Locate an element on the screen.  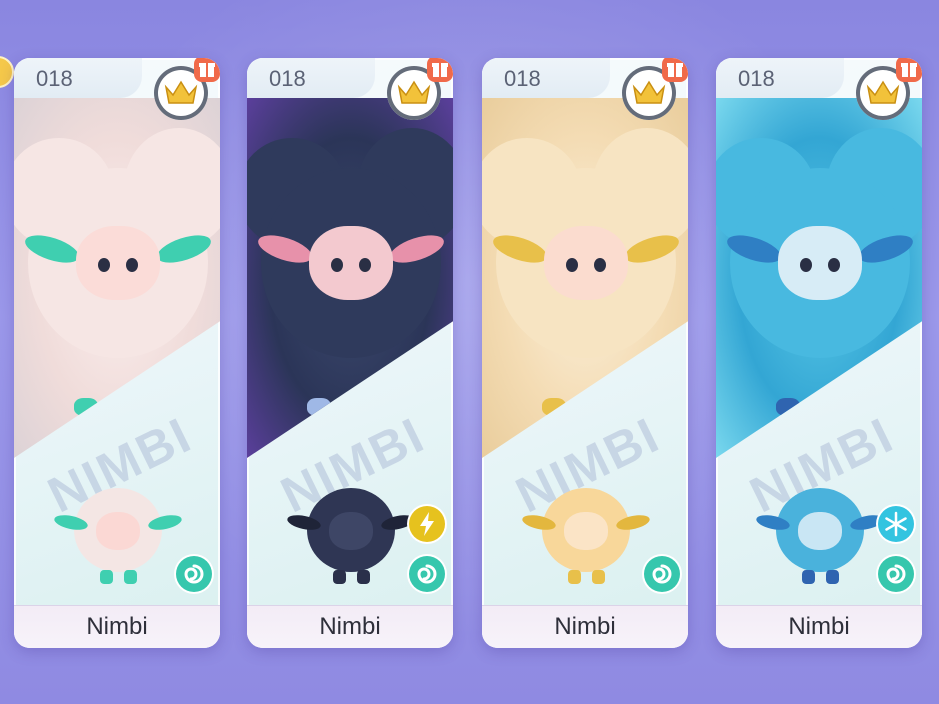
snowflake-icon is located at coordinates (896, 524).